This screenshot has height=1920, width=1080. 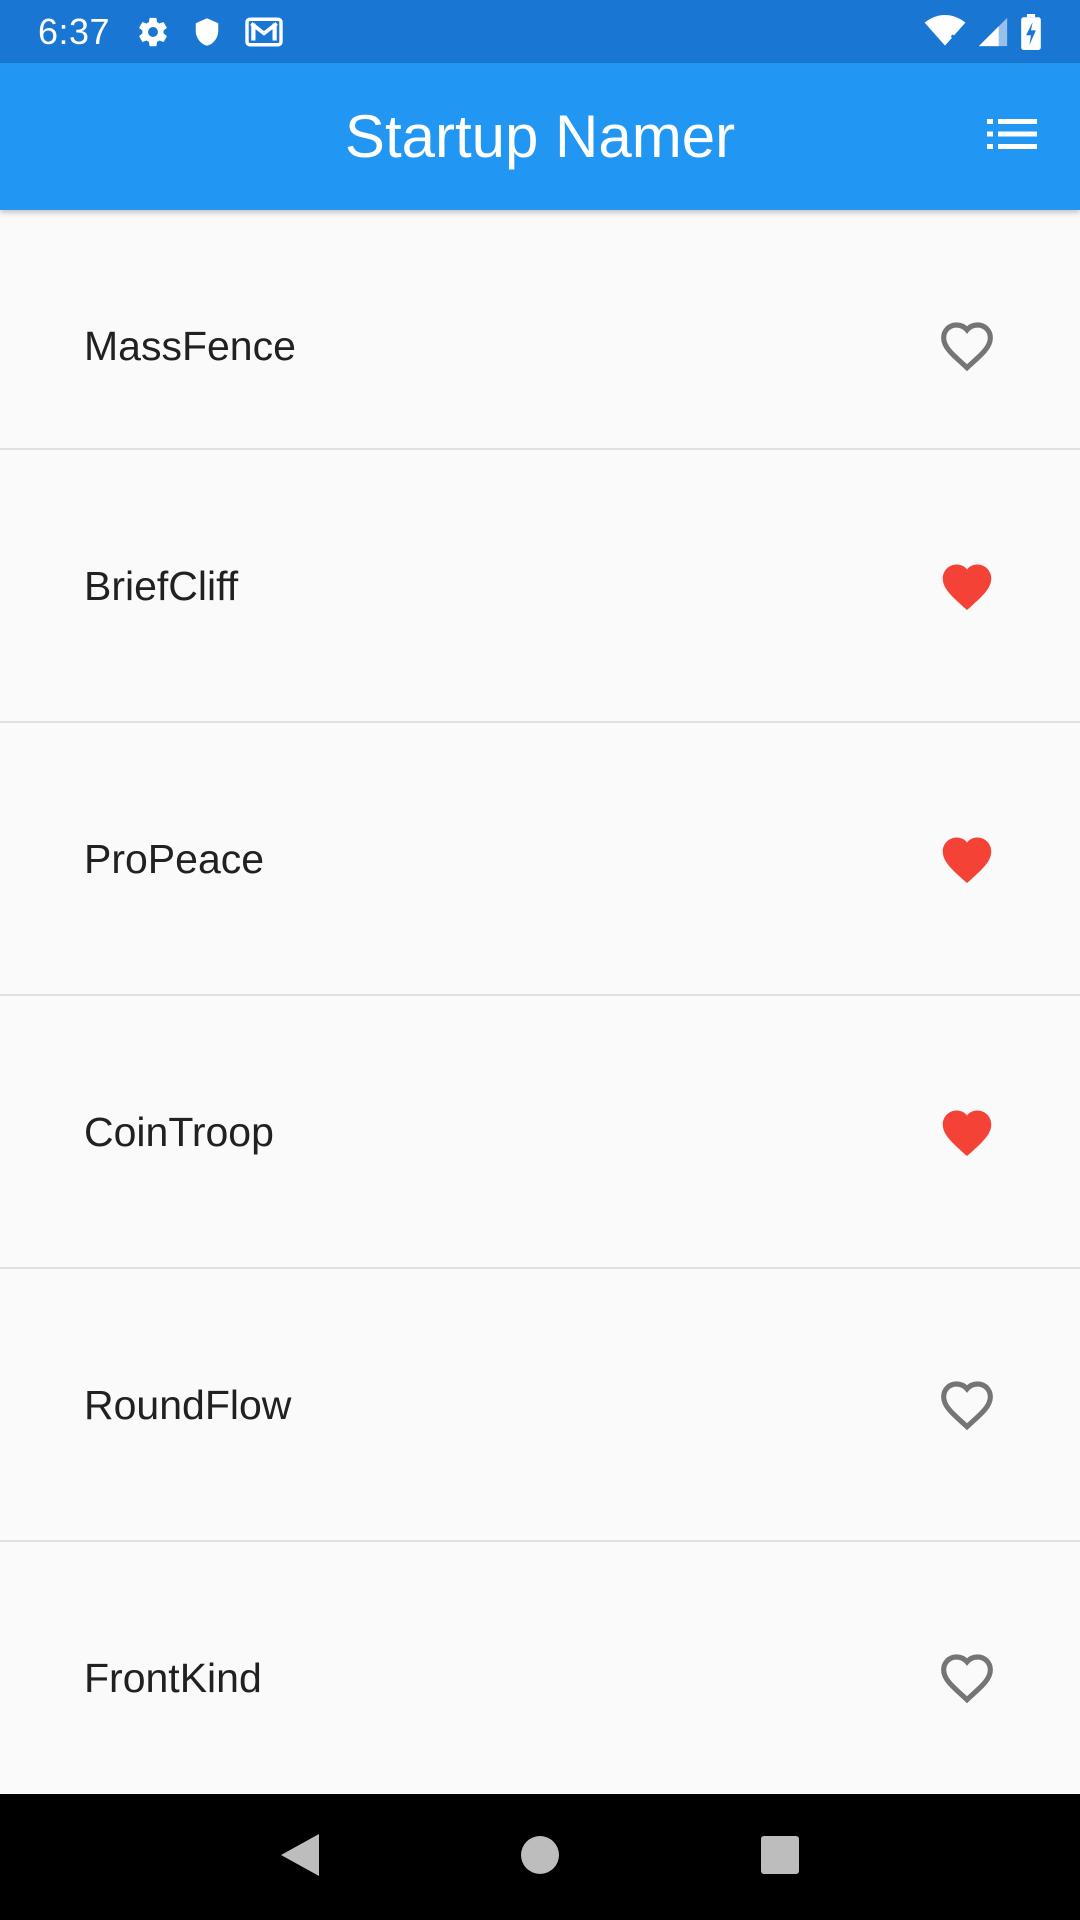 What do you see at coordinates (174, 858) in the screenshot?
I see `startup-name: ProPeace` at bounding box center [174, 858].